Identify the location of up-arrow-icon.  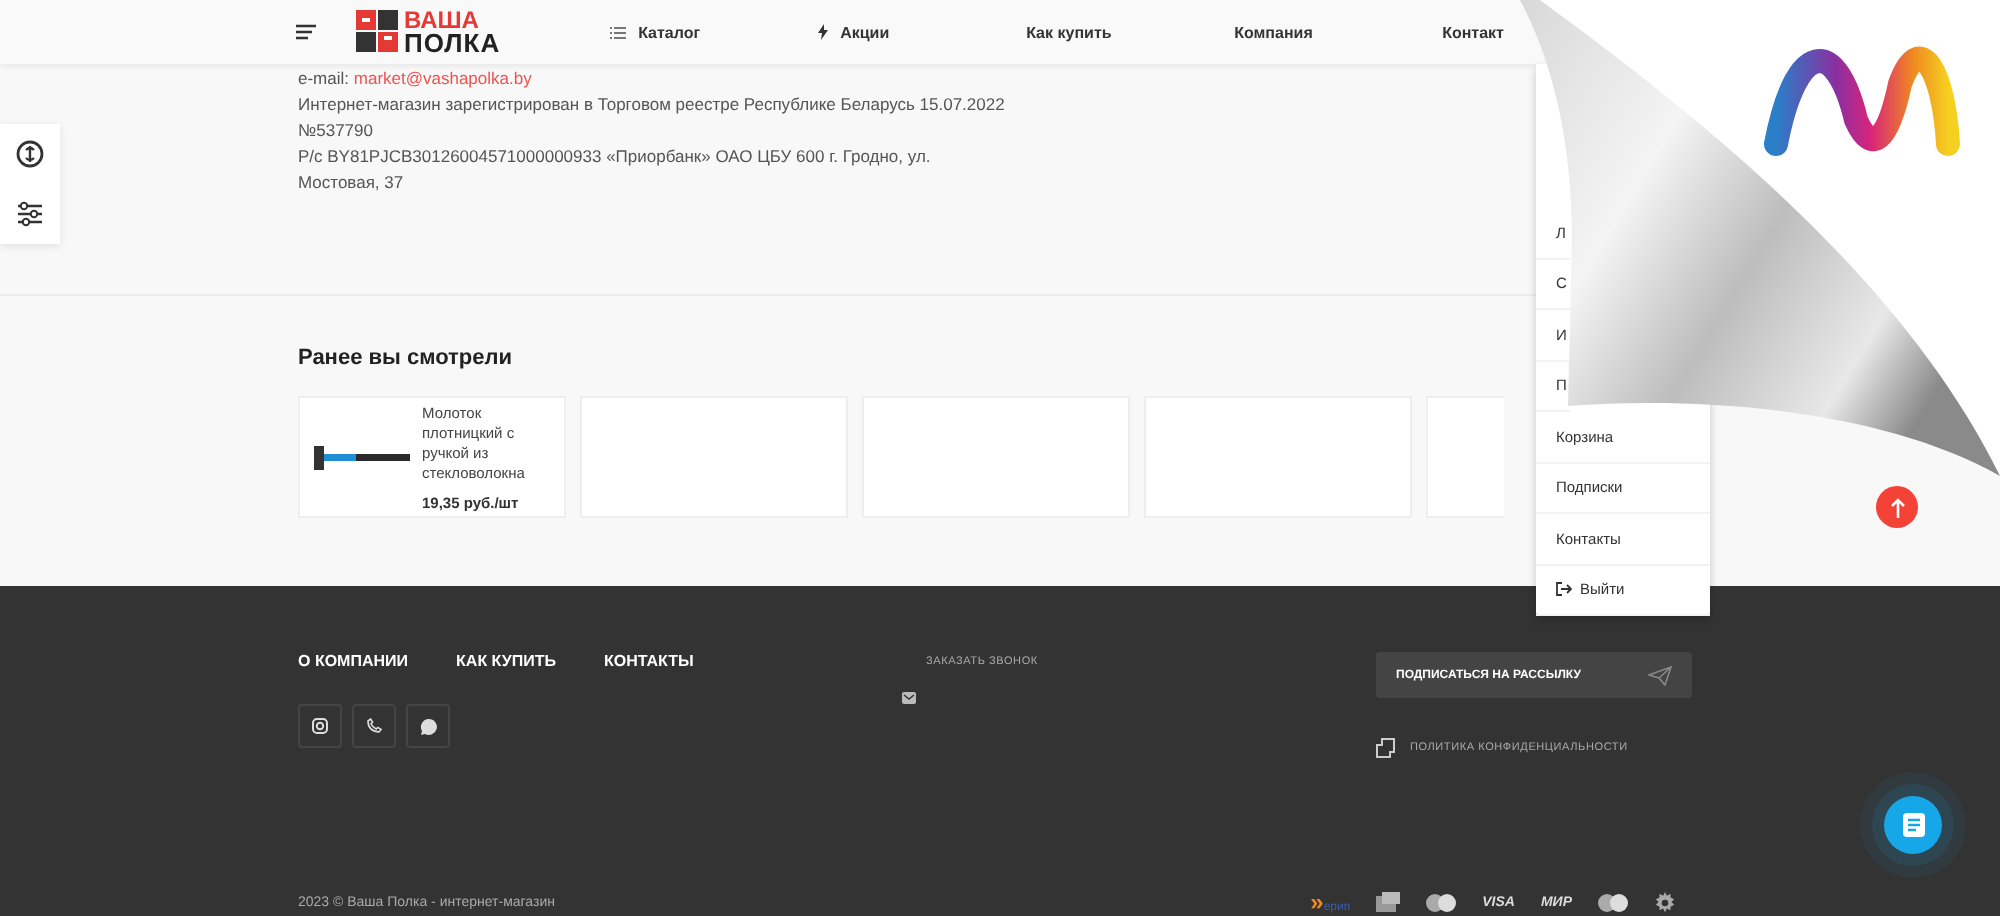
(1897, 507).